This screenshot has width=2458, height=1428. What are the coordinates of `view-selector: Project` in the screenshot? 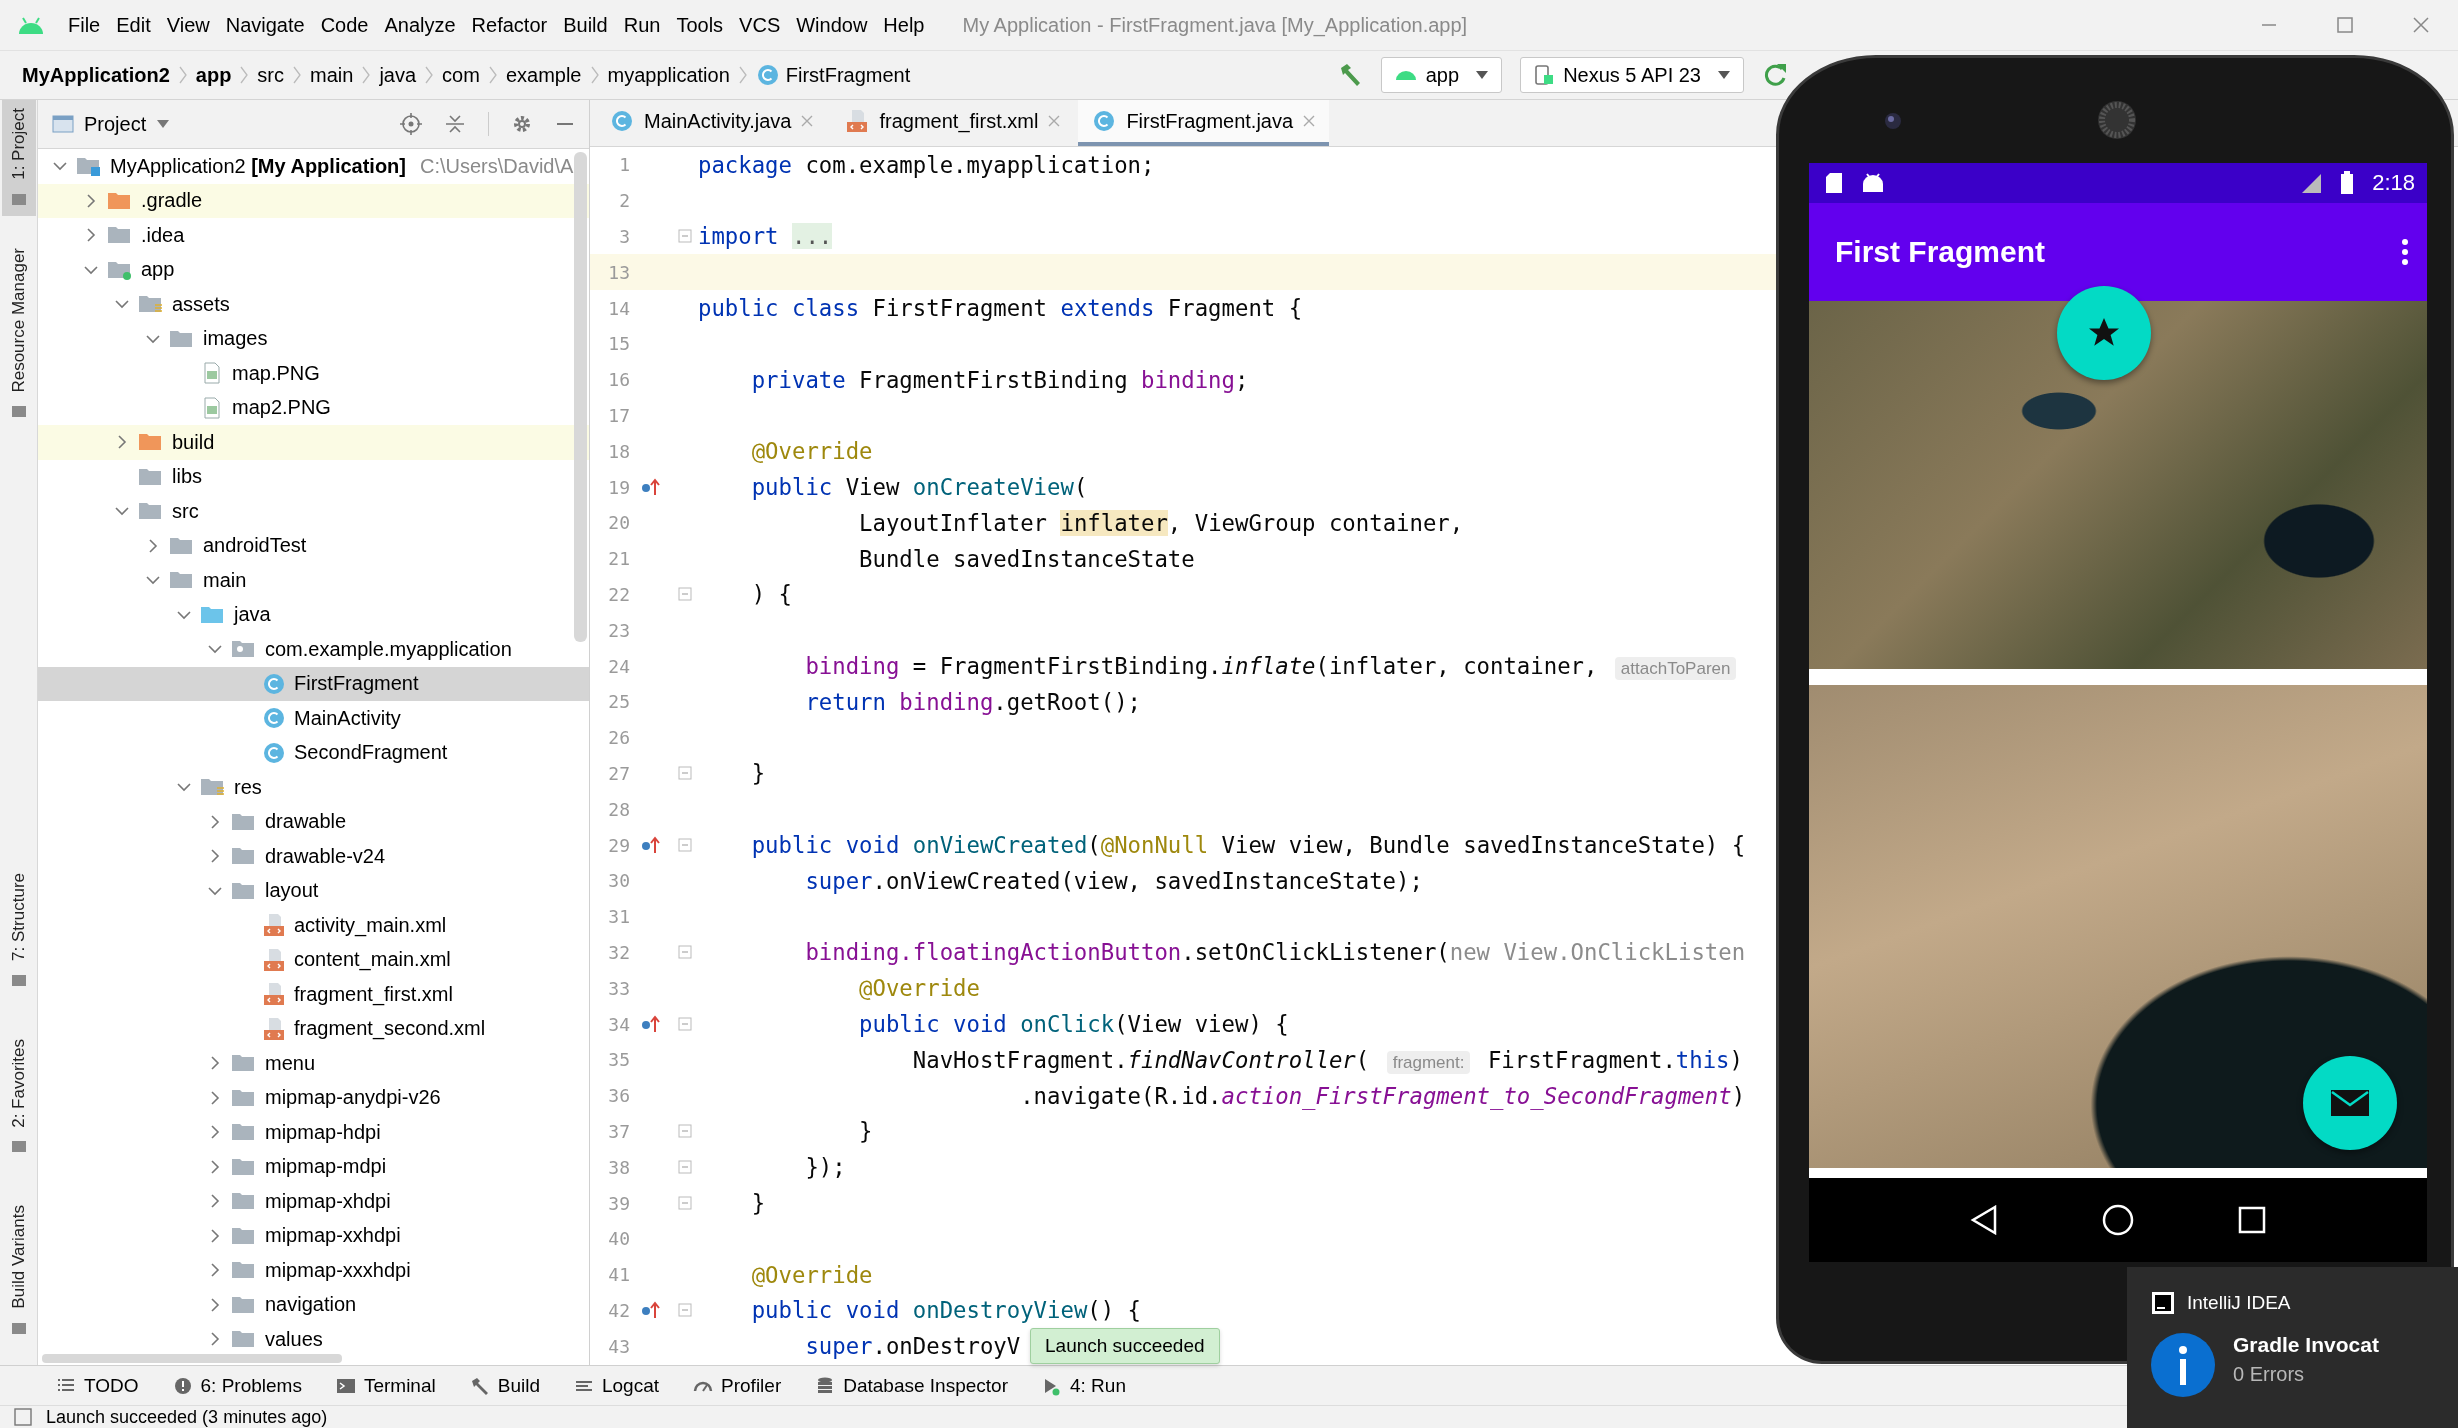 It's located at (111, 124).